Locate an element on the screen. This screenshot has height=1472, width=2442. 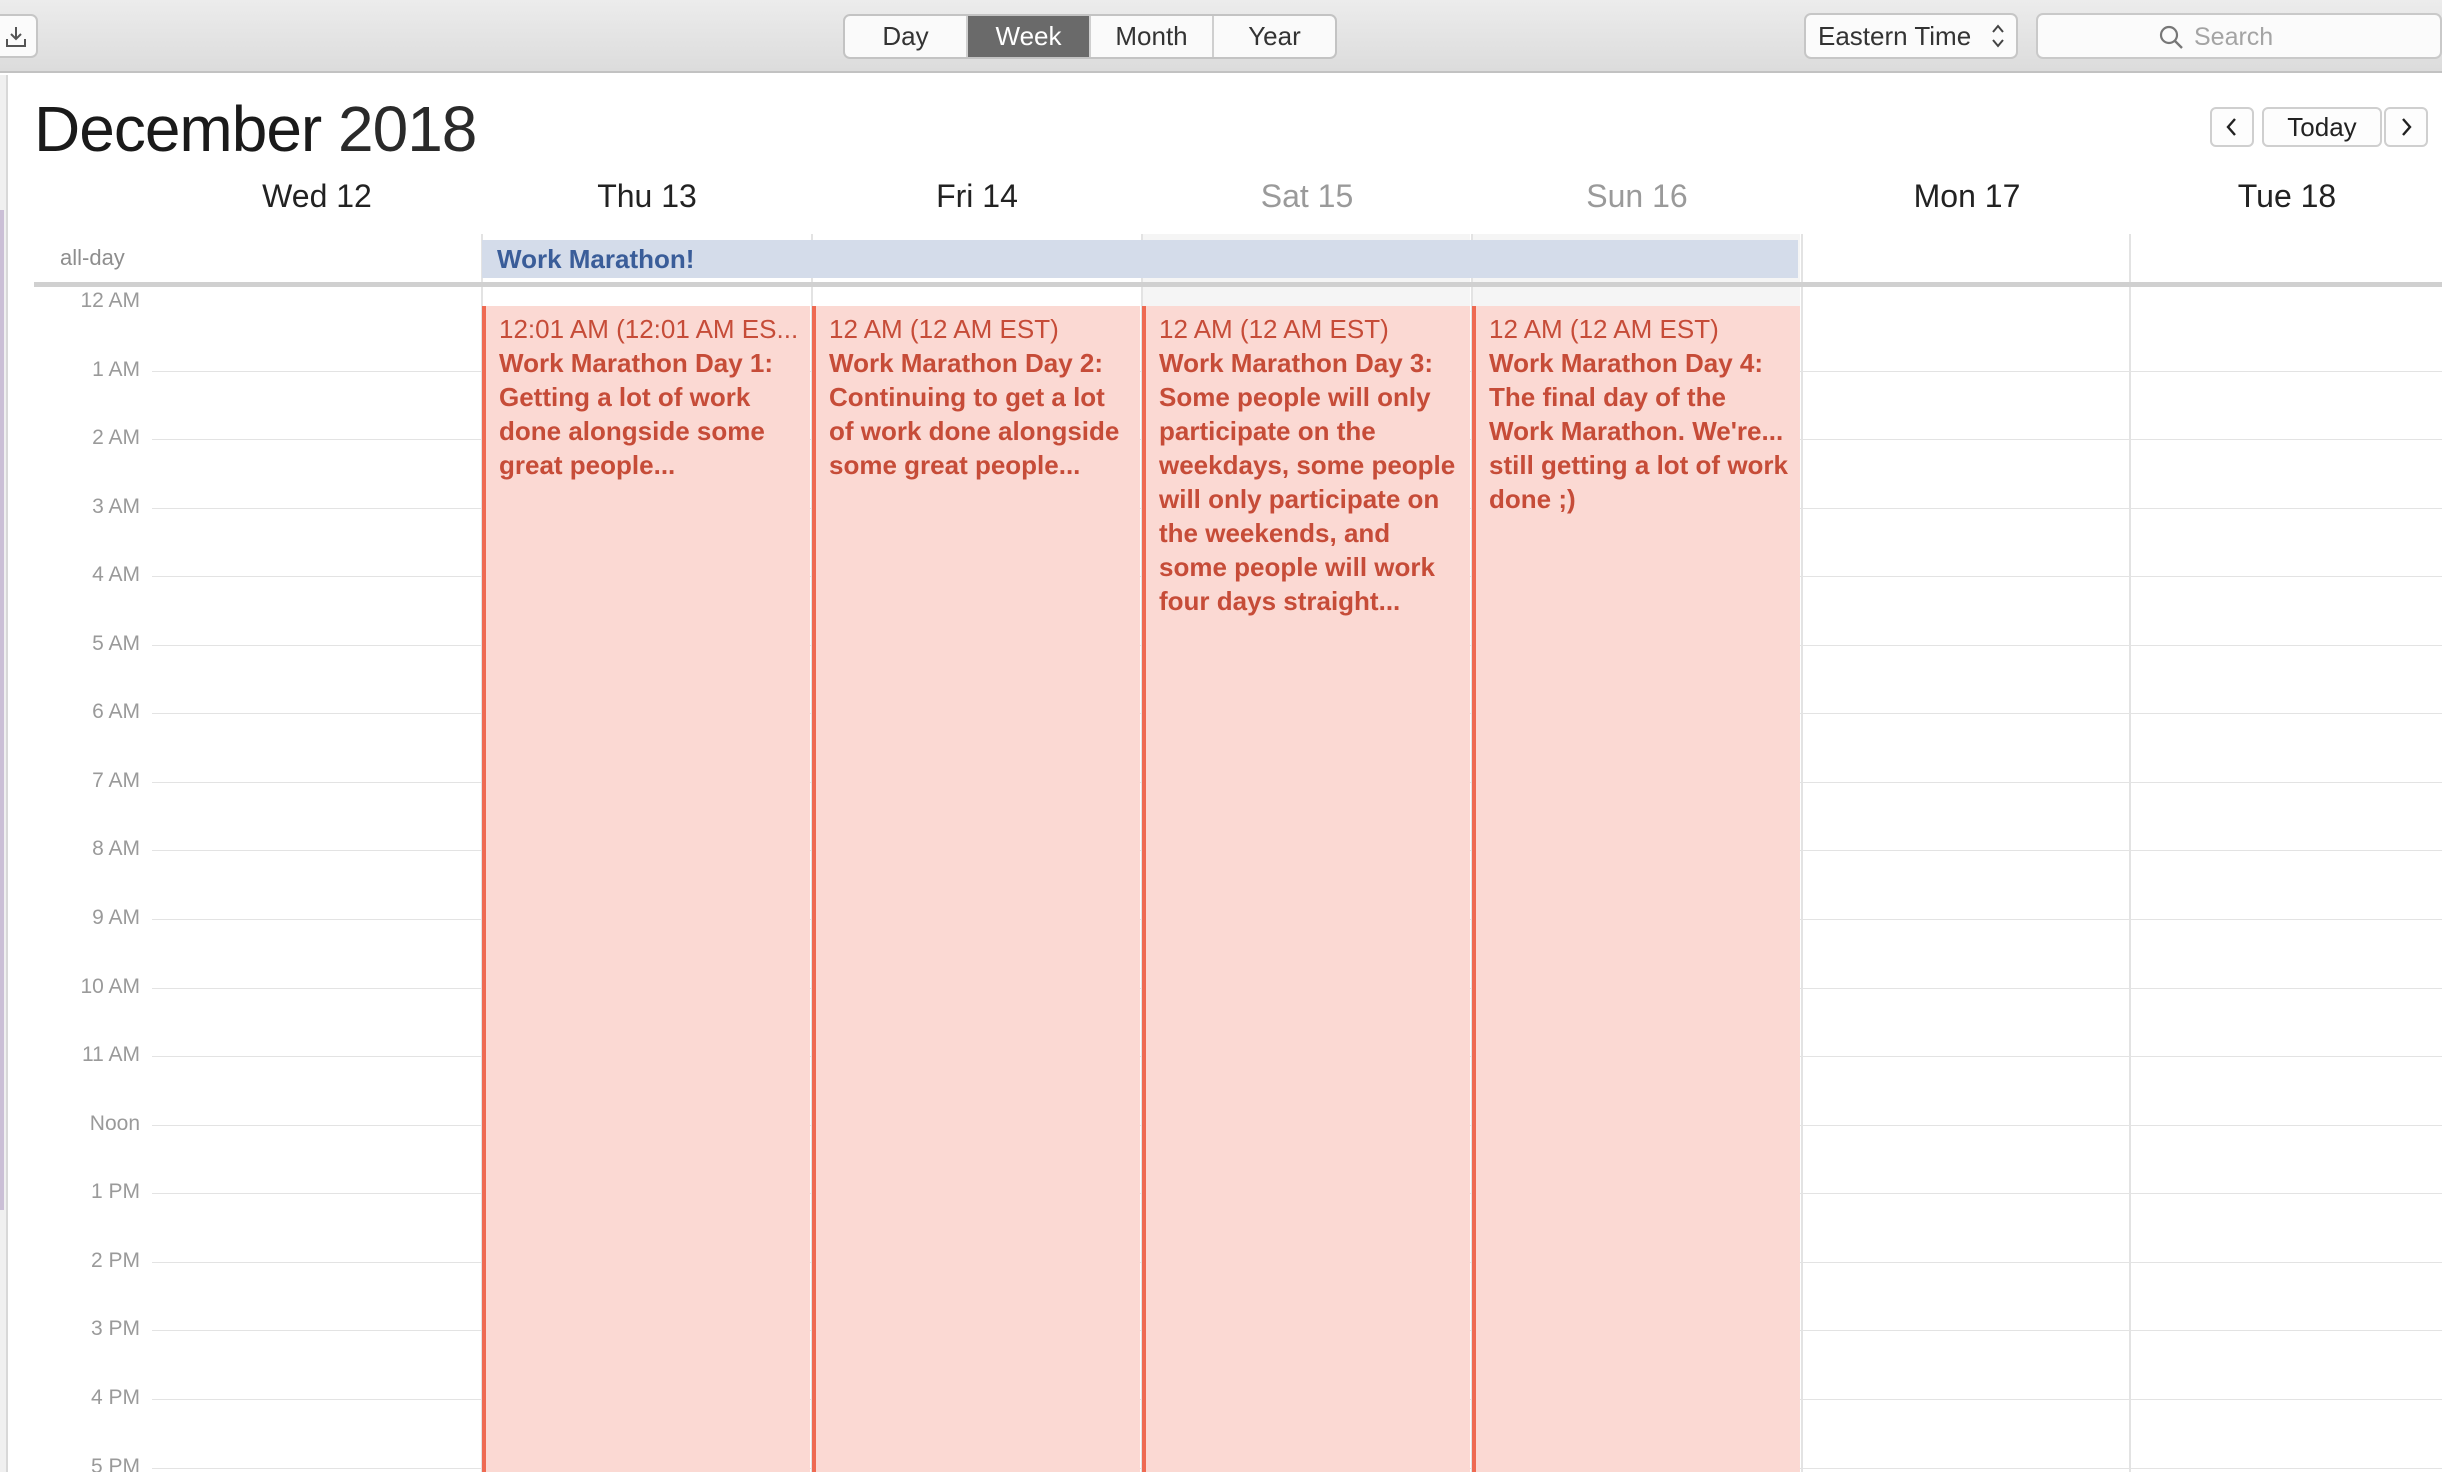
day-header-wed: Wed 12 is located at coordinates (317, 200).